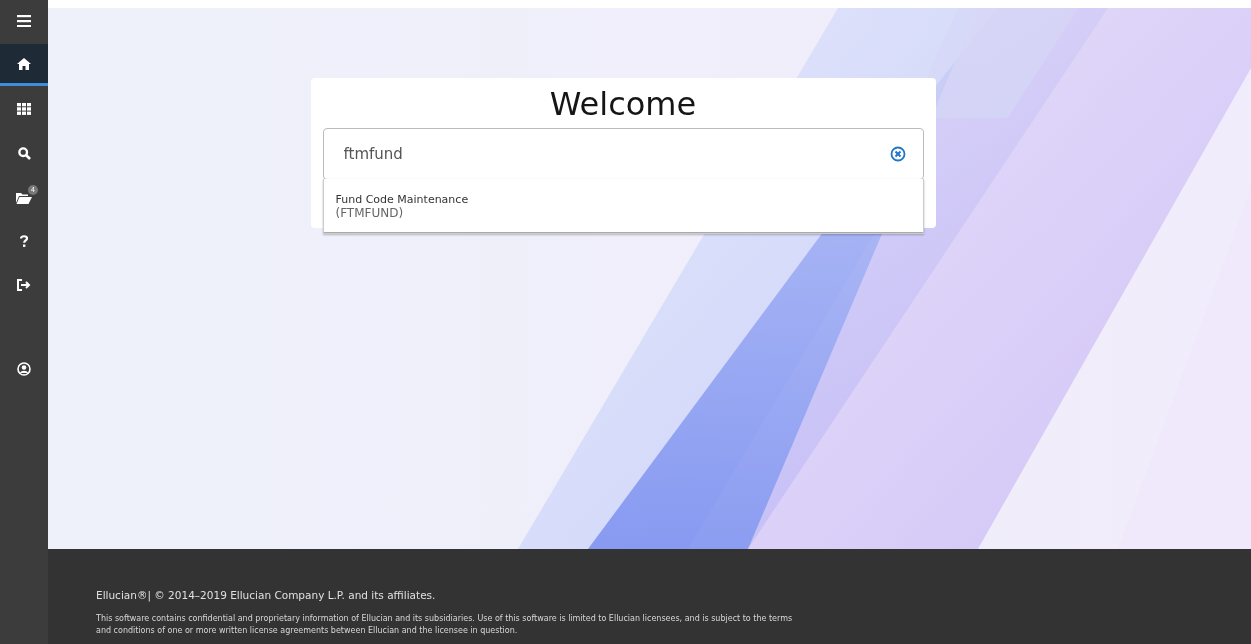 The height and width of the screenshot is (644, 1251). Describe the element at coordinates (266, 595) in the screenshot. I see `copyright-text: Ellucian®| © 2014–2019 Ellucian Company L.P. and its affiliates.` at that location.